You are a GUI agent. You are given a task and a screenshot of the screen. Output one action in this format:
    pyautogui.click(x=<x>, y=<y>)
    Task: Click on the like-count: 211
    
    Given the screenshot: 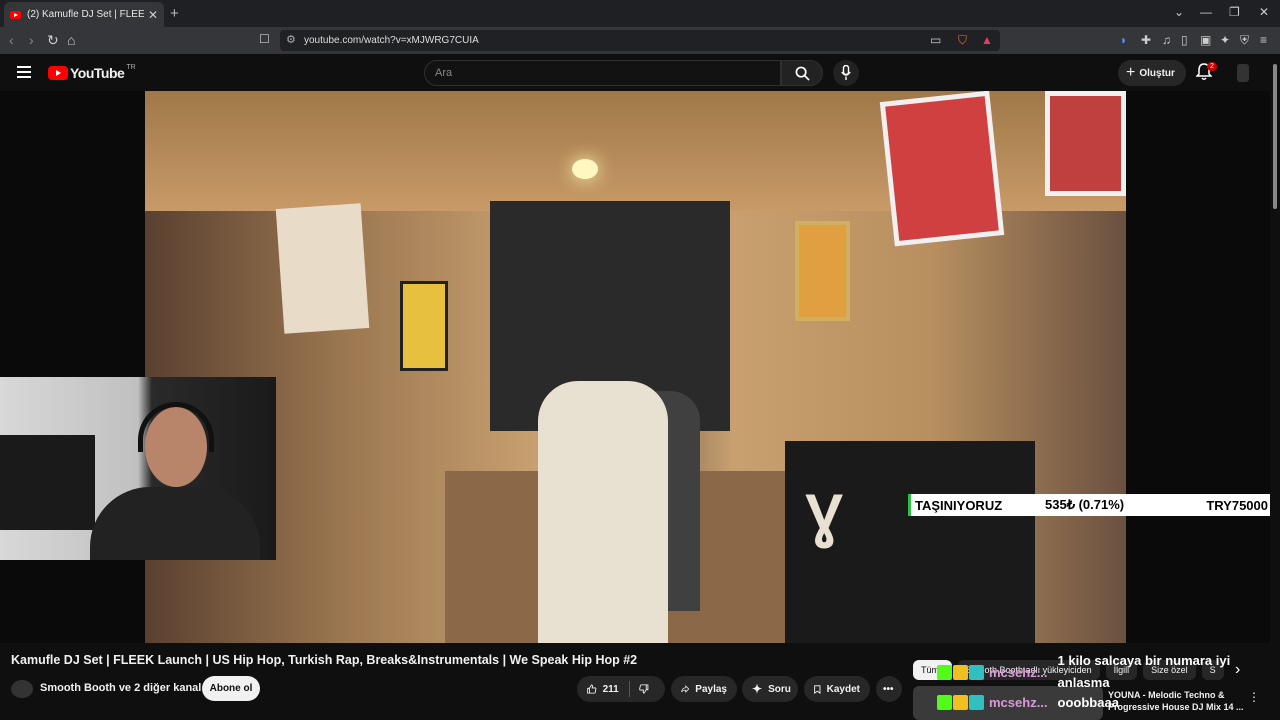 What is the action you would take?
    pyautogui.click(x=611, y=689)
    